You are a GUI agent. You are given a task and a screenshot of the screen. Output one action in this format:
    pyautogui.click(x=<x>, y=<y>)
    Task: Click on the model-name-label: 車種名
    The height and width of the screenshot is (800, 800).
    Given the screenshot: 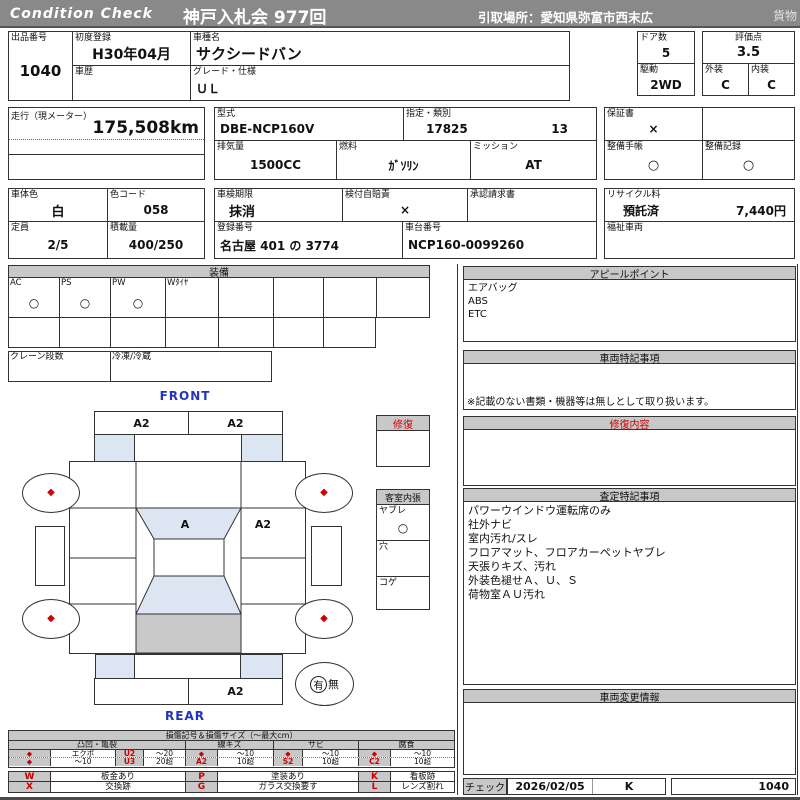 What is the action you would take?
    pyautogui.click(x=207, y=38)
    